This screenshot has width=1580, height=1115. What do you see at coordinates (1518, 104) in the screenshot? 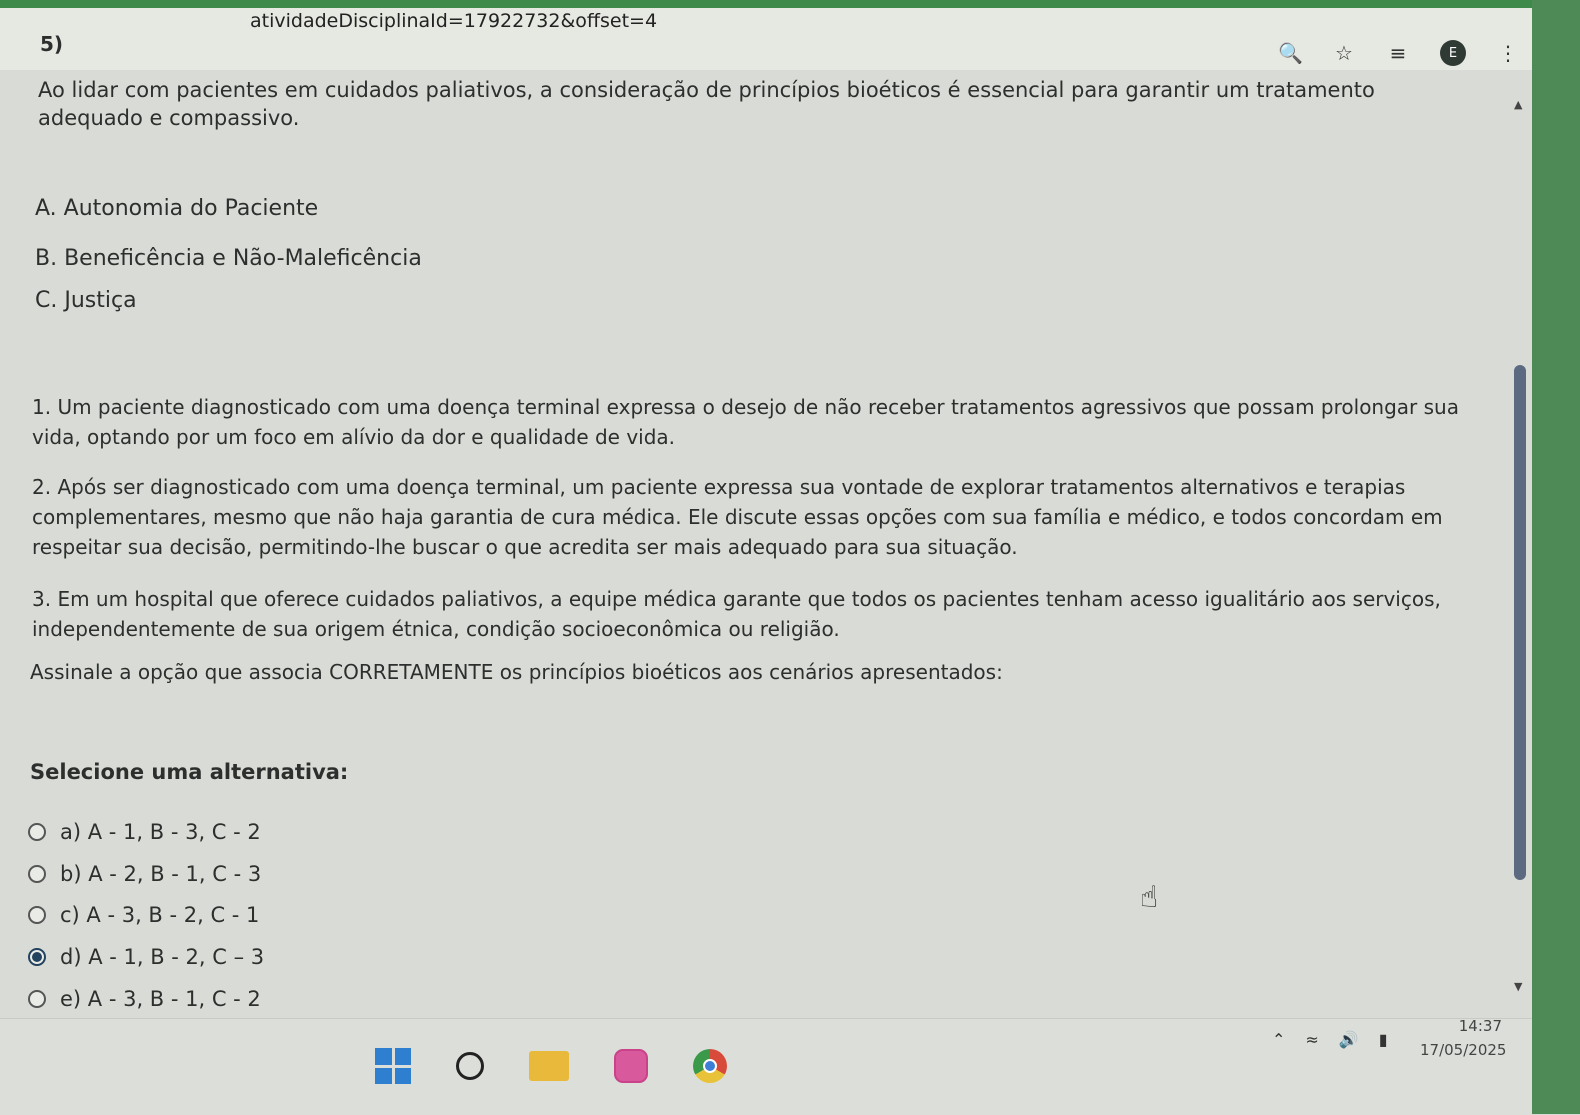
I see `scroll-up-arrow-icon: ▲` at bounding box center [1518, 104].